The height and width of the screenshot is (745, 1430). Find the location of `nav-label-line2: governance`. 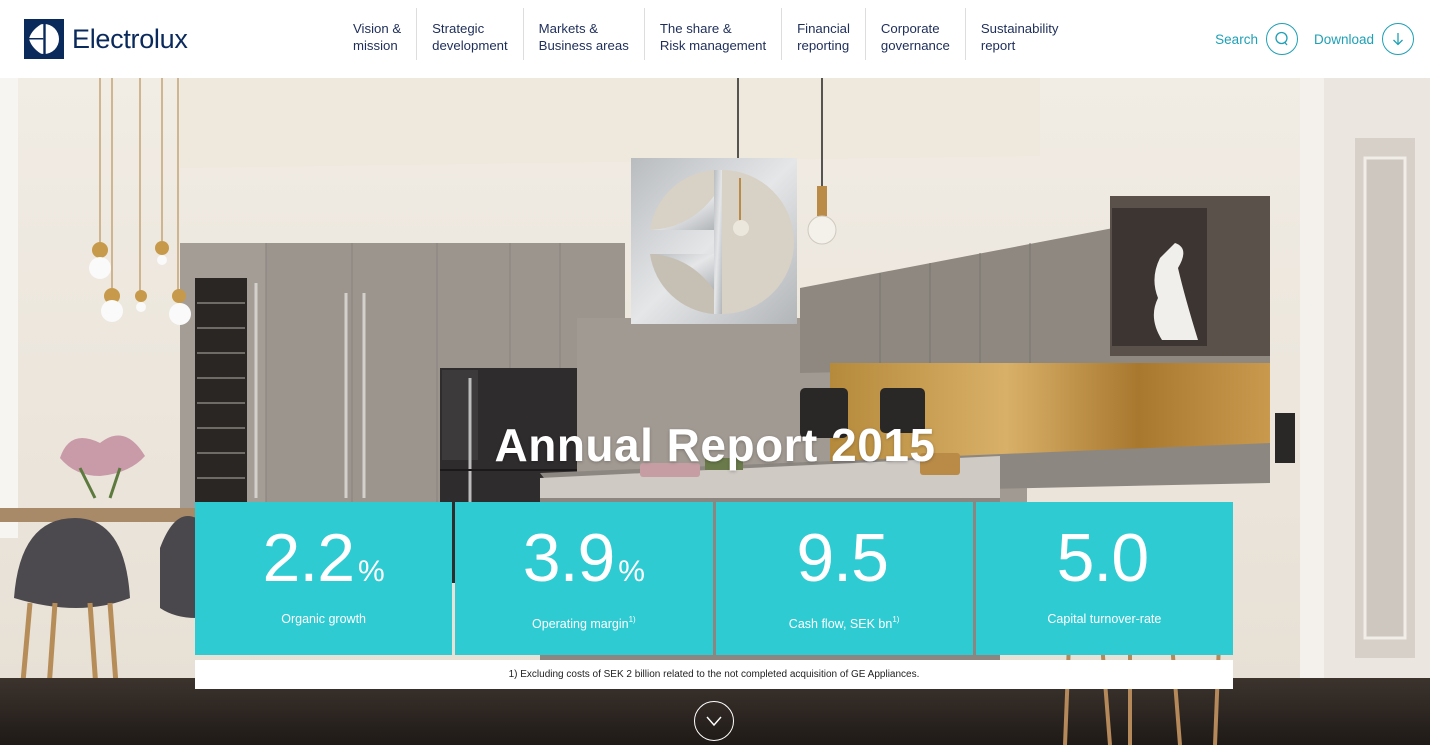

nav-label-line2: governance is located at coordinates (915, 45).